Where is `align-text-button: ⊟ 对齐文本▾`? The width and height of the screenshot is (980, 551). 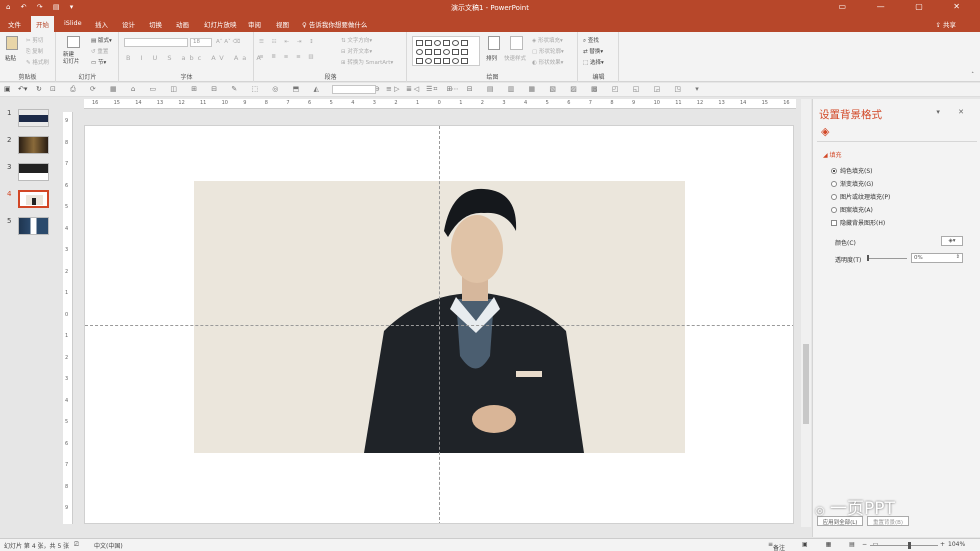
align-text-button: ⊟ 对齐文本▾ is located at coordinates (356, 51).